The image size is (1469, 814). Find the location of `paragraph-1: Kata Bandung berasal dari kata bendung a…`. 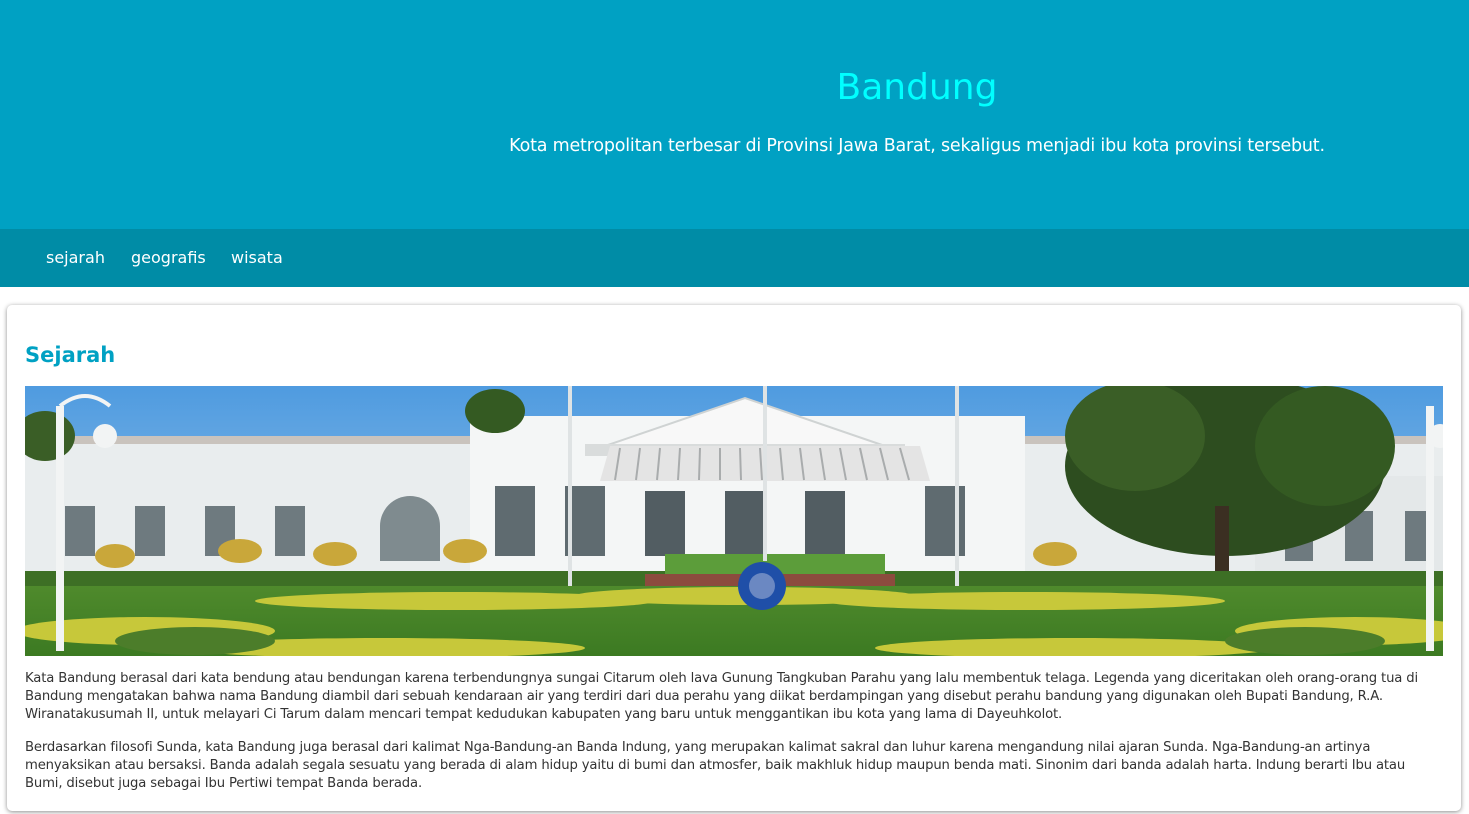

paragraph-1: Kata Bandung berasal dari kata bendung a… is located at coordinates (721, 696).